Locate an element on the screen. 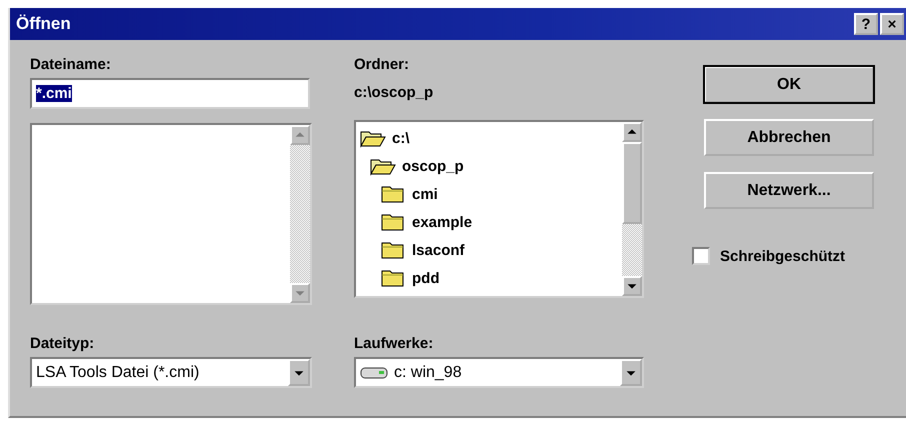 Image resolution: width=906 pixels, height=429 pixels. close-button: × is located at coordinates (892, 24).